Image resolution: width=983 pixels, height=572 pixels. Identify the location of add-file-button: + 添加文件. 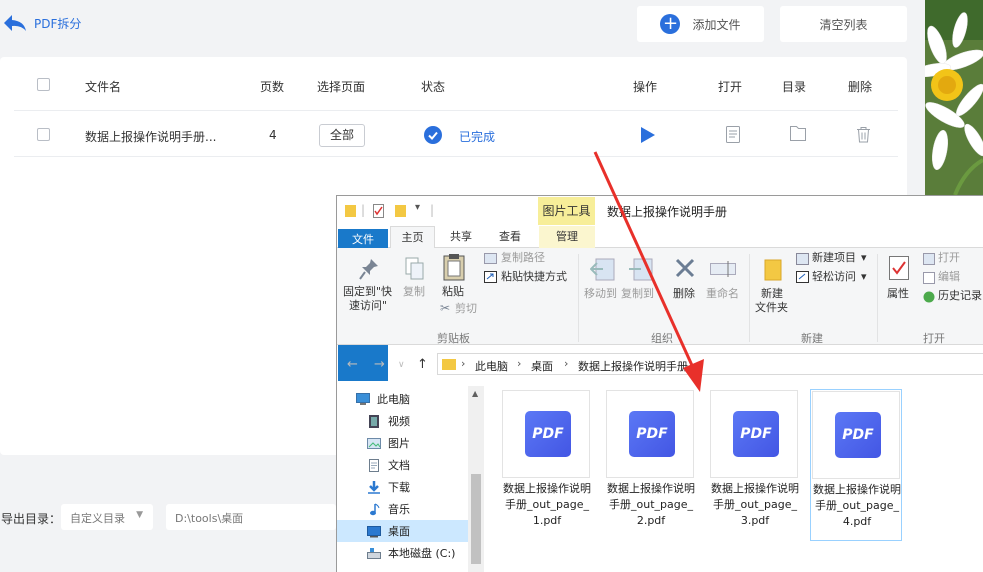
(700, 24).